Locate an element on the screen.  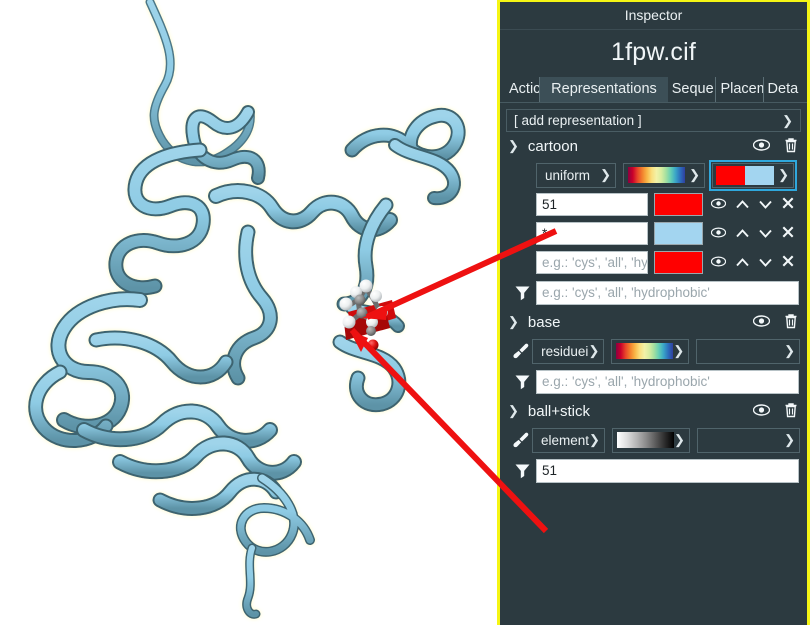
add-representation-dropdown: [ add representation ] ❯ is located at coordinates (653, 120).